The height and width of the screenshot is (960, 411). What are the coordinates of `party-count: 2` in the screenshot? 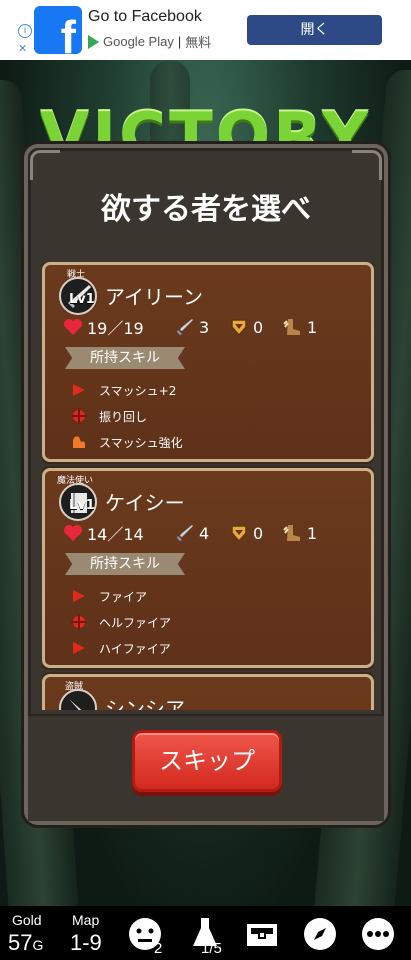 It's located at (158, 948).